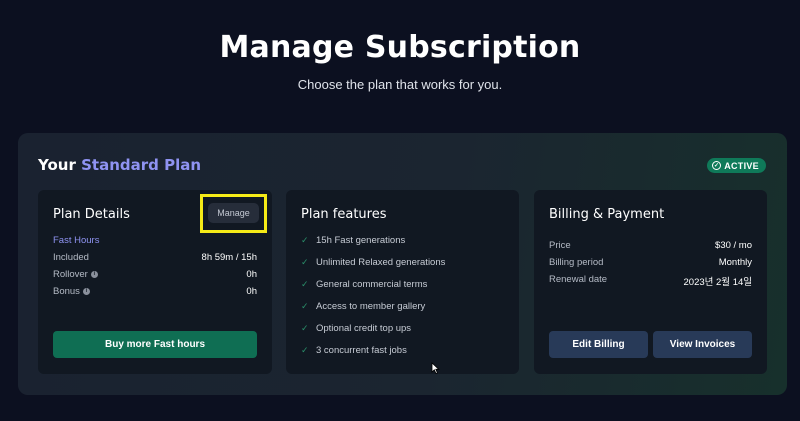  I want to click on stat-value: 8h 59m / 15h, so click(229, 257).